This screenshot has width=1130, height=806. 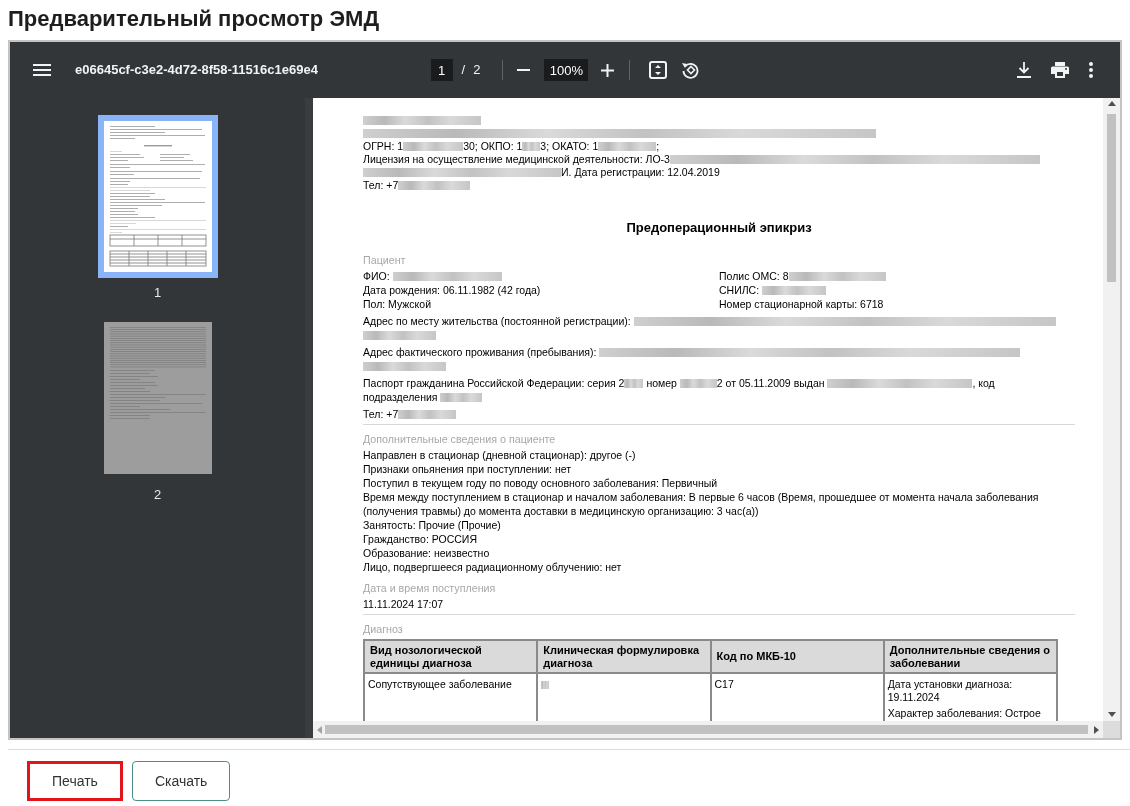 What do you see at coordinates (801, 304) in the screenshot?
I see `document-text: Номер стационарной карты: 6718` at bounding box center [801, 304].